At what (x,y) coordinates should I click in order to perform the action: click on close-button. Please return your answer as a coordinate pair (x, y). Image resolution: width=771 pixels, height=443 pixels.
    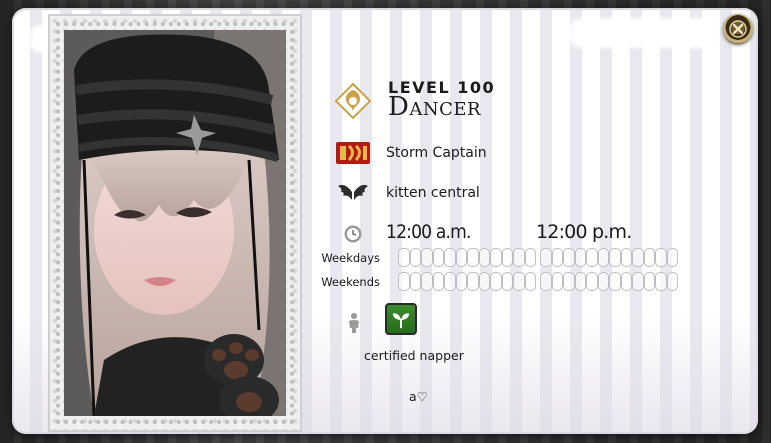
    Looking at the image, I should click on (738, 29).